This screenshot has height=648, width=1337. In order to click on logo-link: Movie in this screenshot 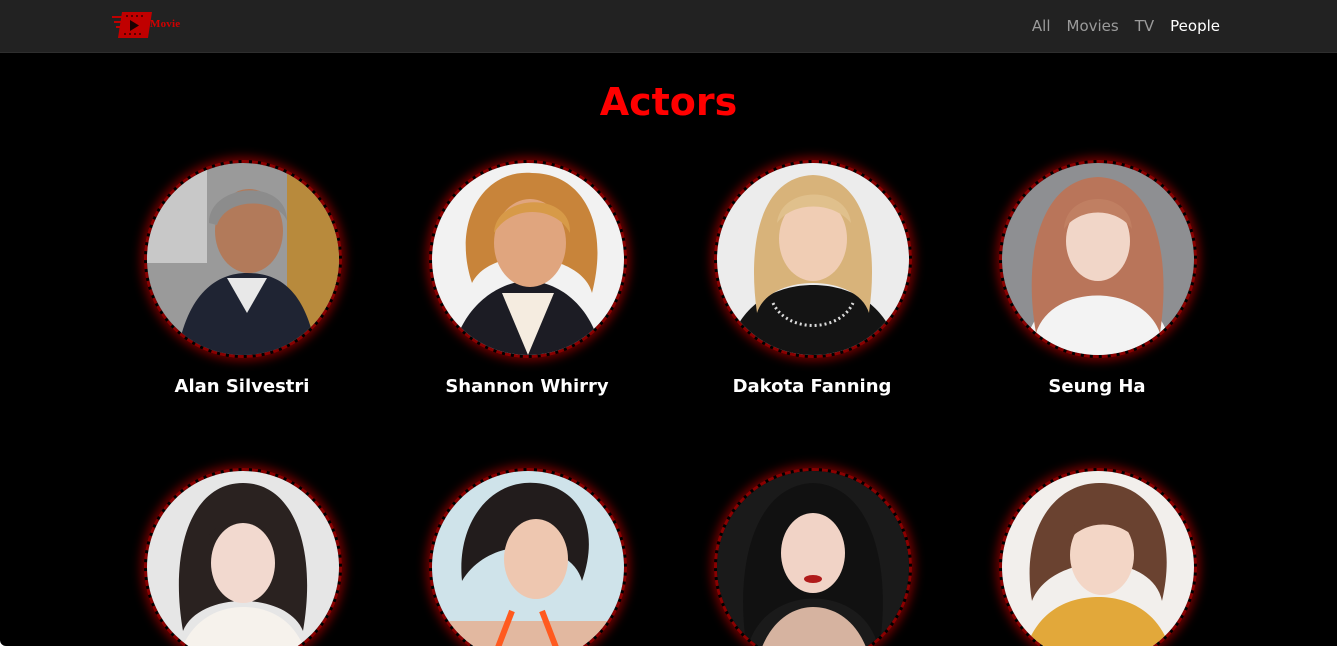, I will do `click(146, 25)`.